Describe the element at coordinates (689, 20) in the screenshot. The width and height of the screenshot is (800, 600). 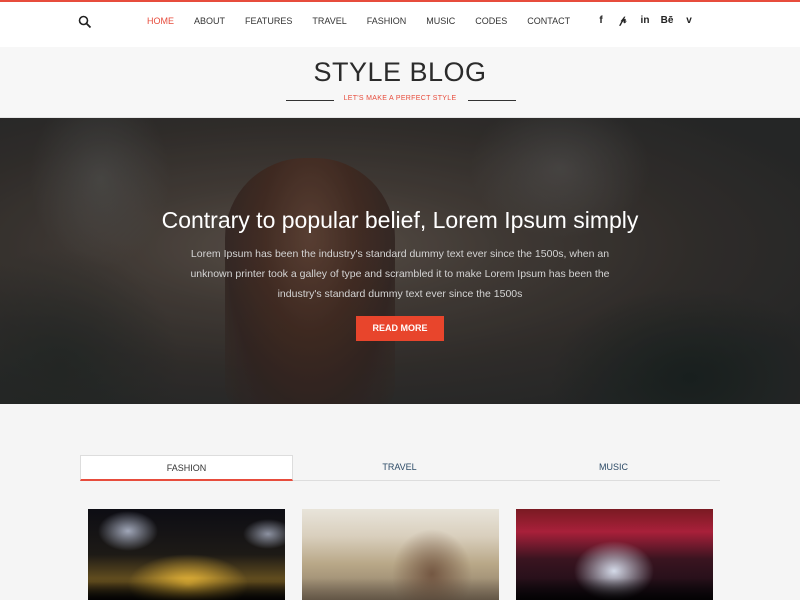
I see `vimeo-icon: v` at that location.